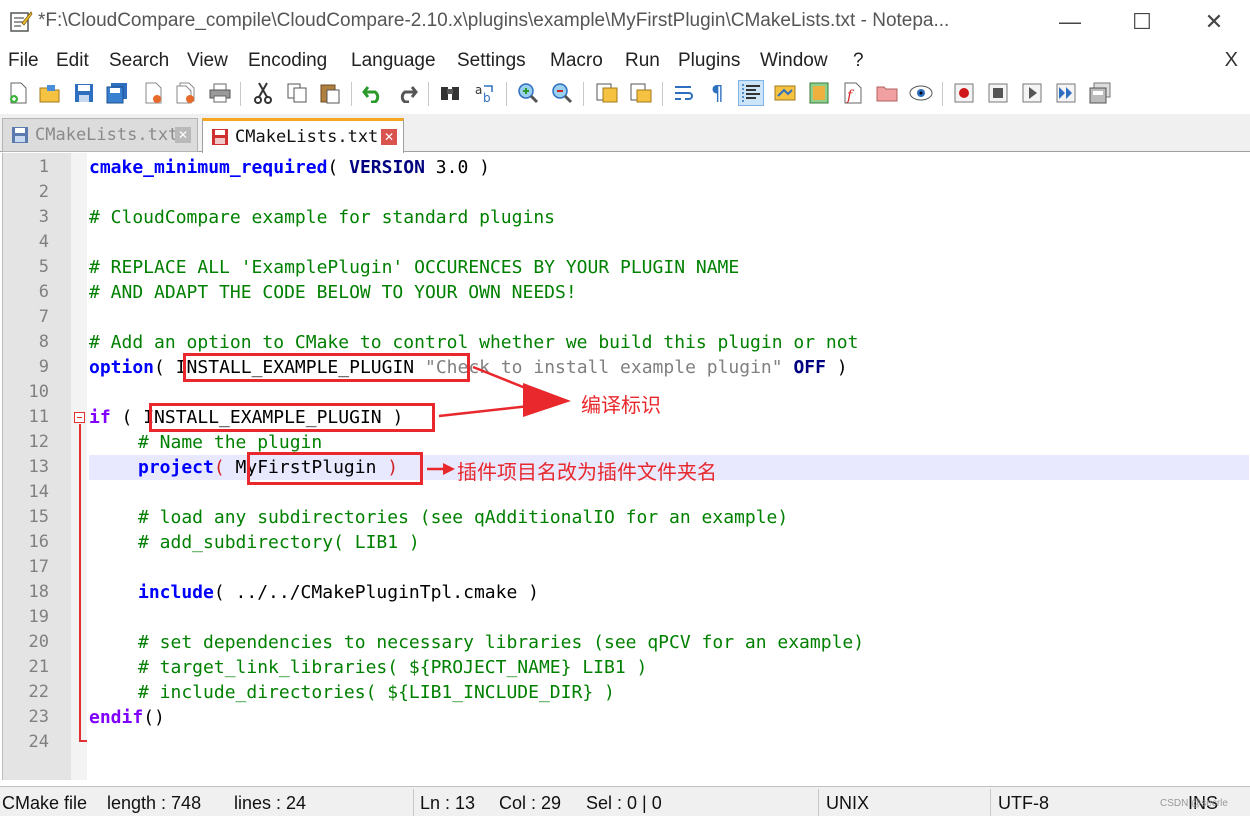 This screenshot has height=816, width=1250. I want to click on redo-icon, so click(407, 93).